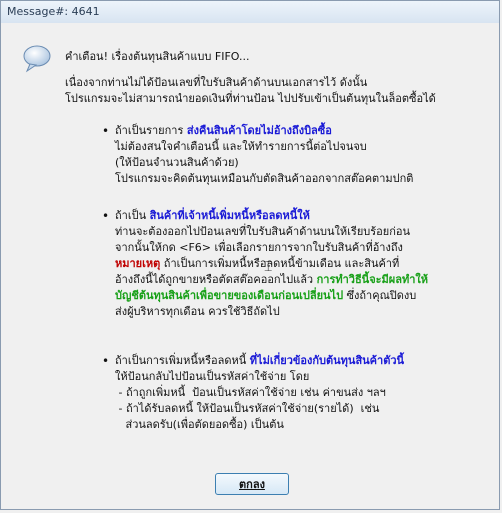  What do you see at coordinates (268, 267) in the screenshot?
I see `text-cursor-icon: ⌶` at bounding box center [268, 267].